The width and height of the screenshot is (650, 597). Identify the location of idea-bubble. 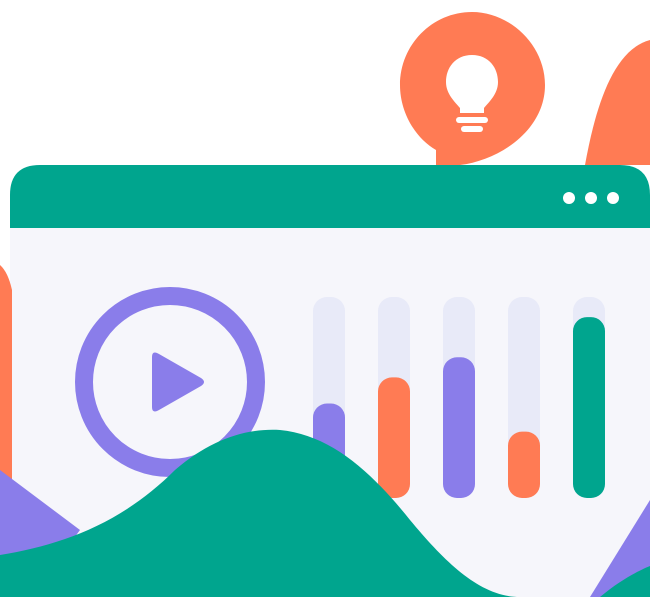
(472, 101).